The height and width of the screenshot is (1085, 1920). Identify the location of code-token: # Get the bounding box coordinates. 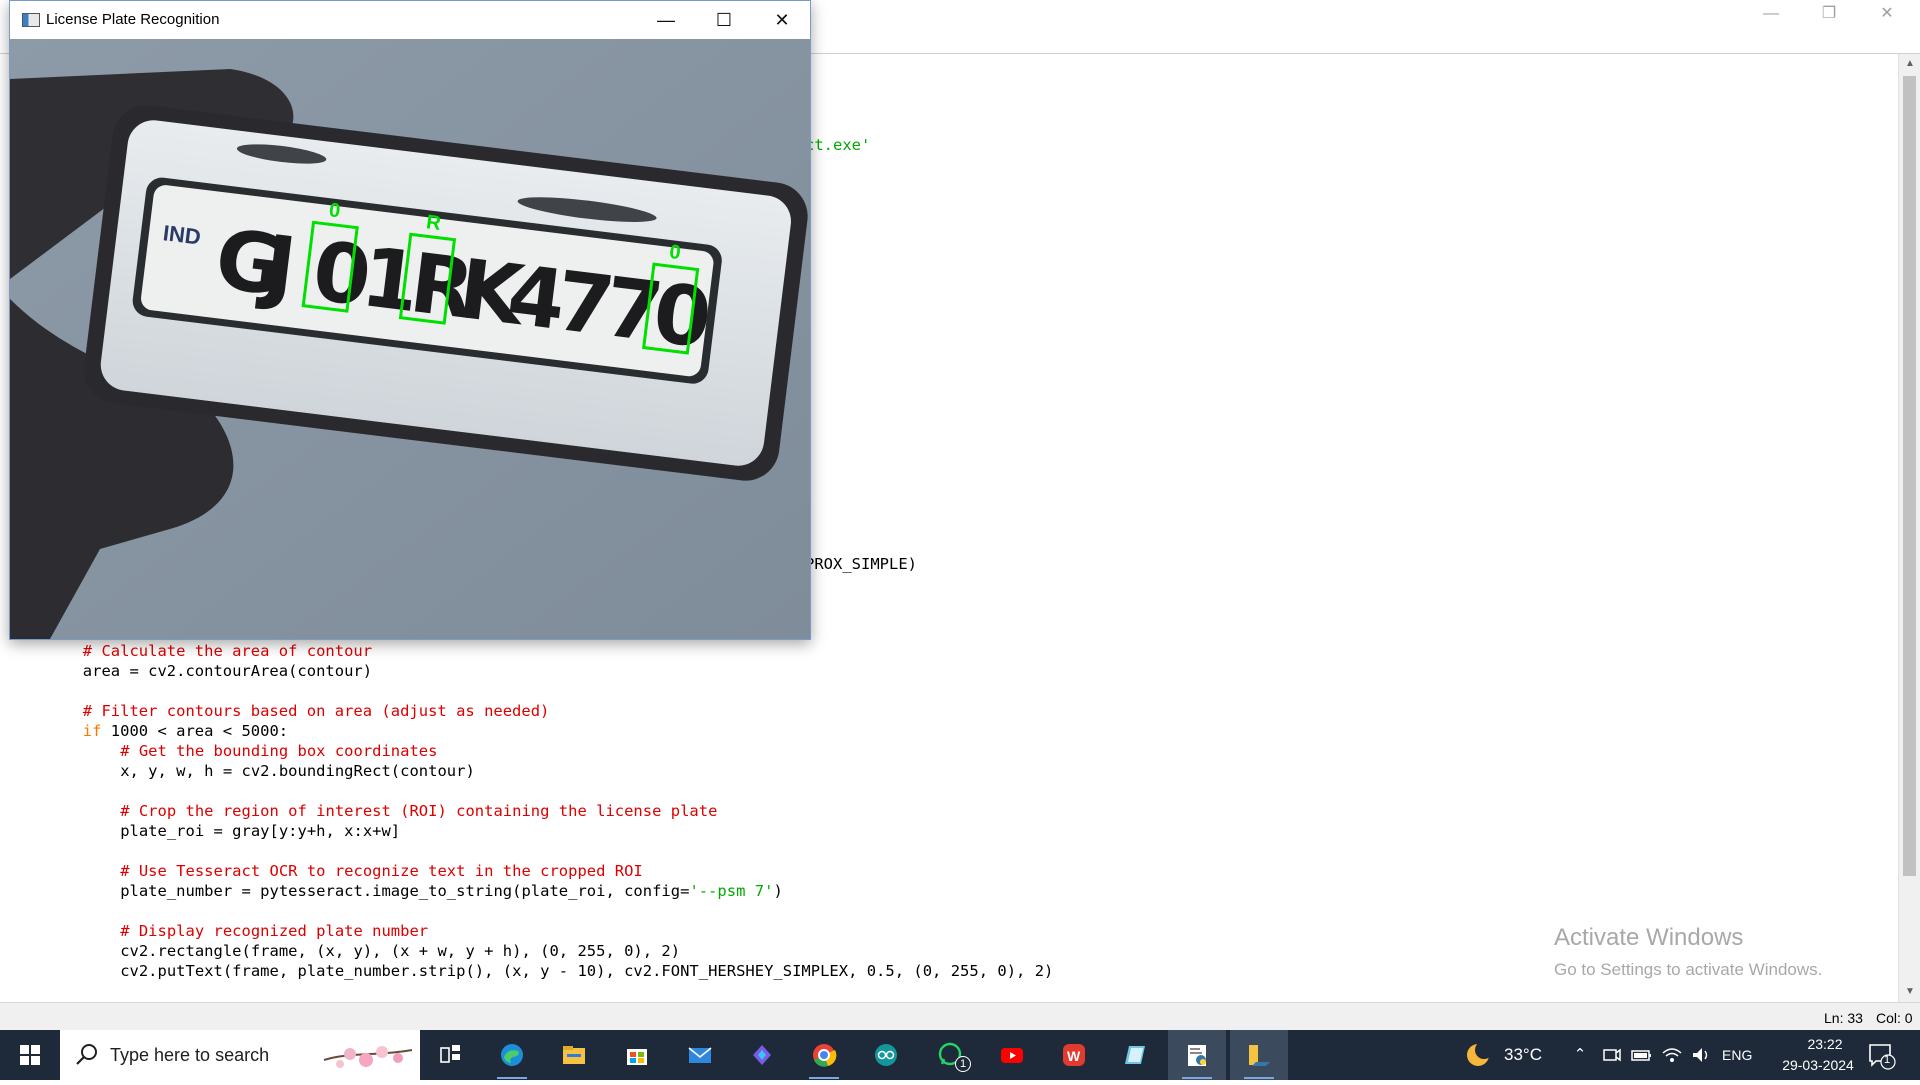
(279, 751).